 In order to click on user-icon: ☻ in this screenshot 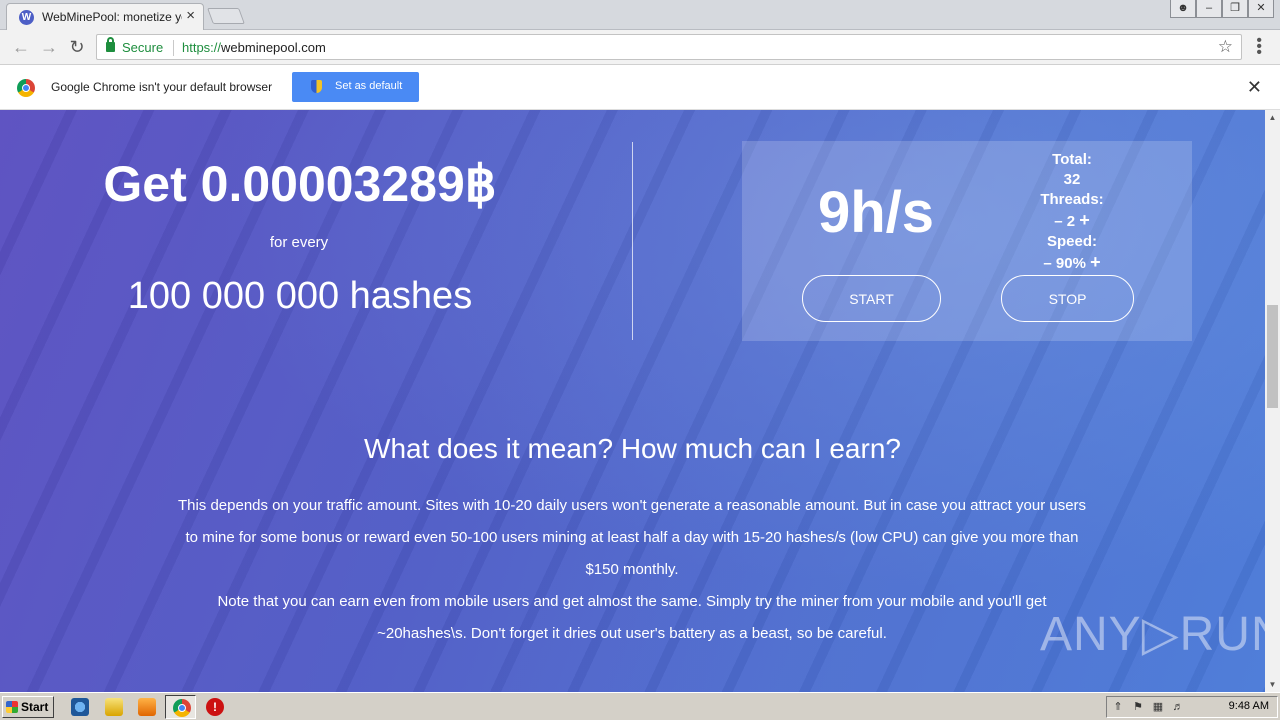, I will do `click(1183, 9)`.